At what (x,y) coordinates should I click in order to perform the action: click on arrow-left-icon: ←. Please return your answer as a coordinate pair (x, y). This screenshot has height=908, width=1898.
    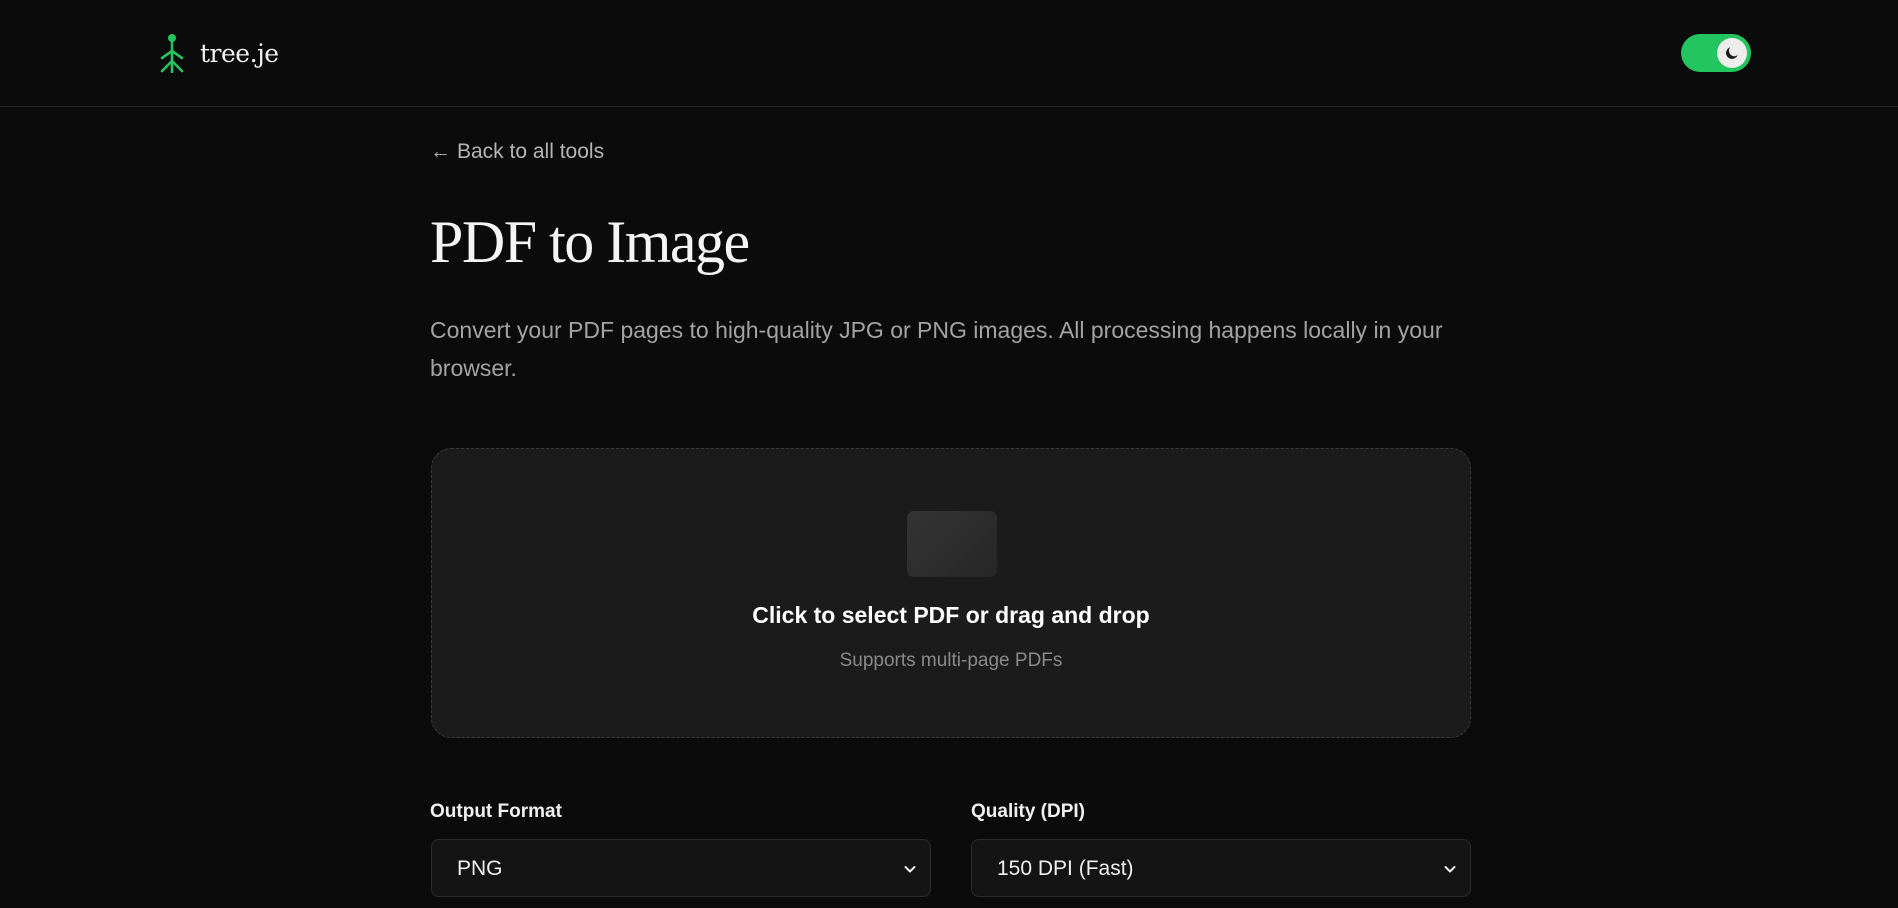
    Looking at the image, I should click on (440, 151).